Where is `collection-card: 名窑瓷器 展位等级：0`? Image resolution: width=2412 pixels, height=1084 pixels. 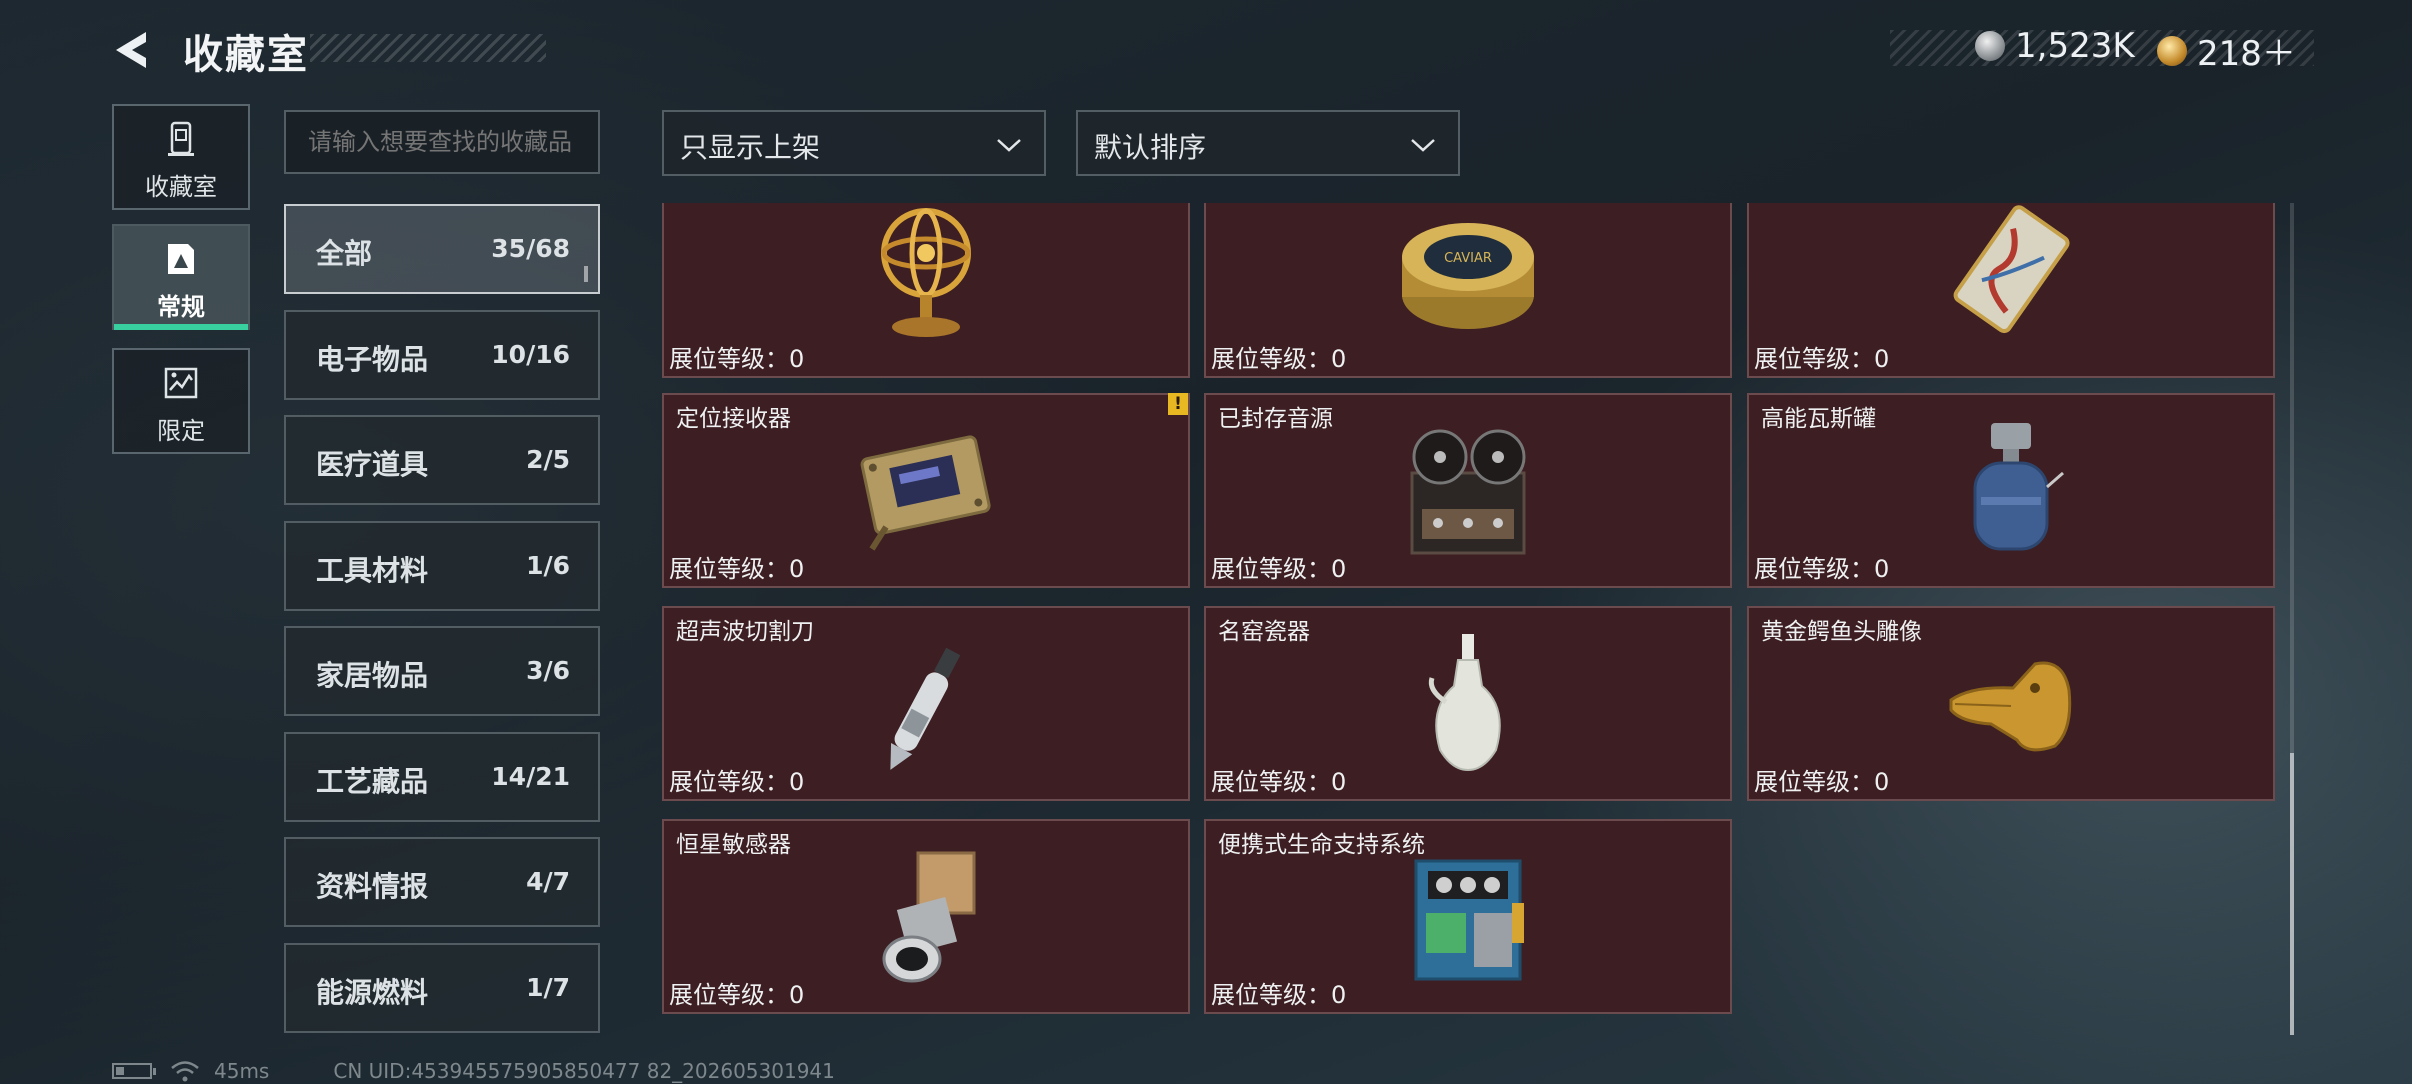 collection-card: 名窑瓷器 展位等级：0 is located at coordinates (1468, 703).